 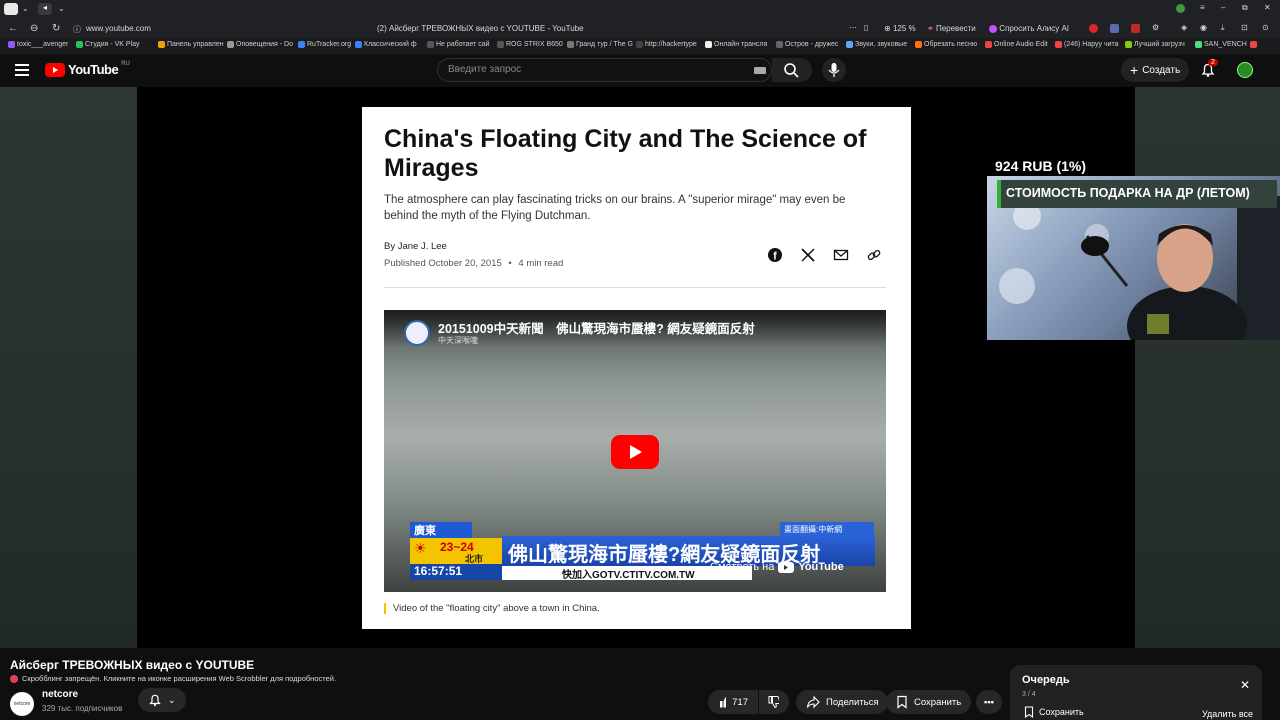 What do you see at coordinates (22, 704) in the screenshot?
I see `channel-avatar: netcore` at bounding box center [22, 704].